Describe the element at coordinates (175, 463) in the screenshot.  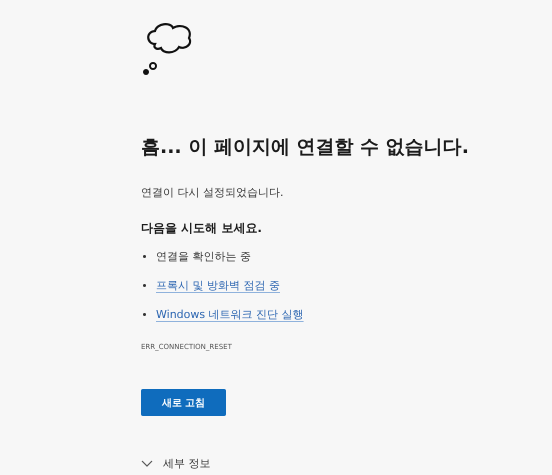
I see `details-toggle: 세부 정보` at that location.